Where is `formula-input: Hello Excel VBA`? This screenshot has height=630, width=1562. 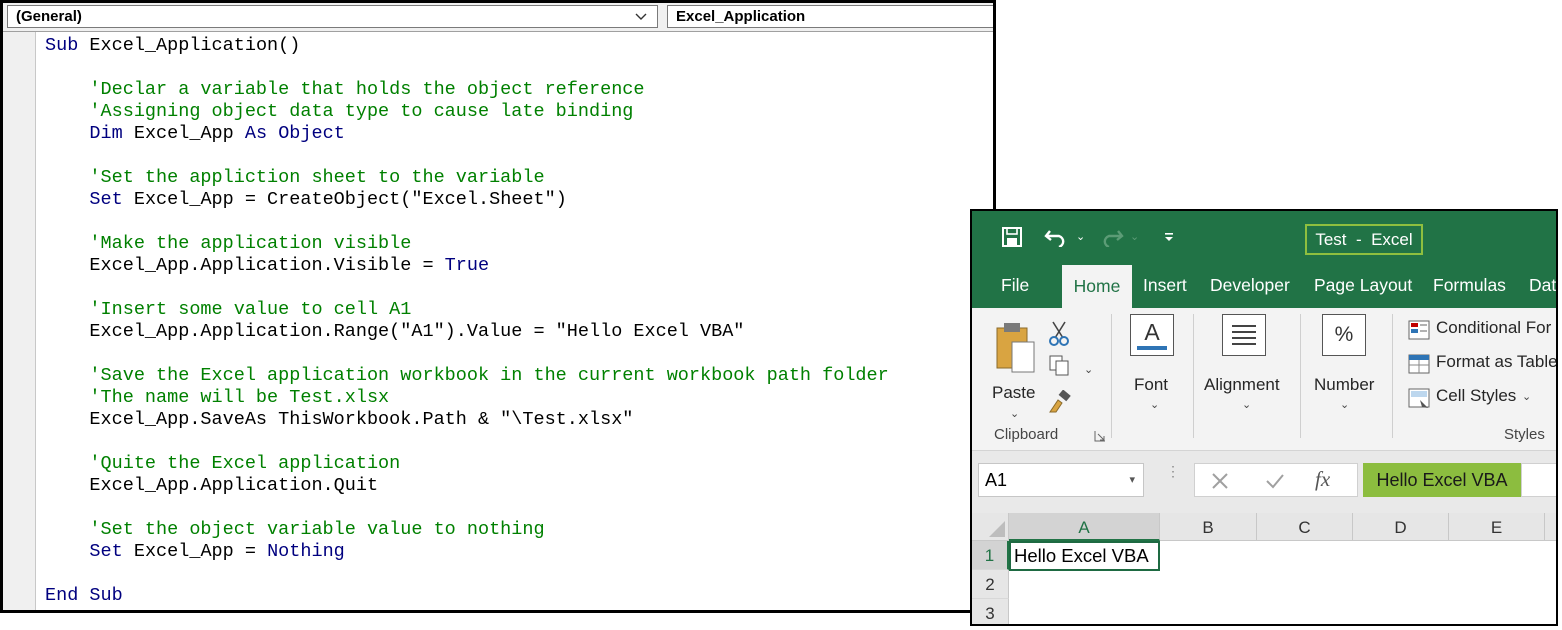
formula-input: Hello Excel VBA is located at coordinates (1442, 480).